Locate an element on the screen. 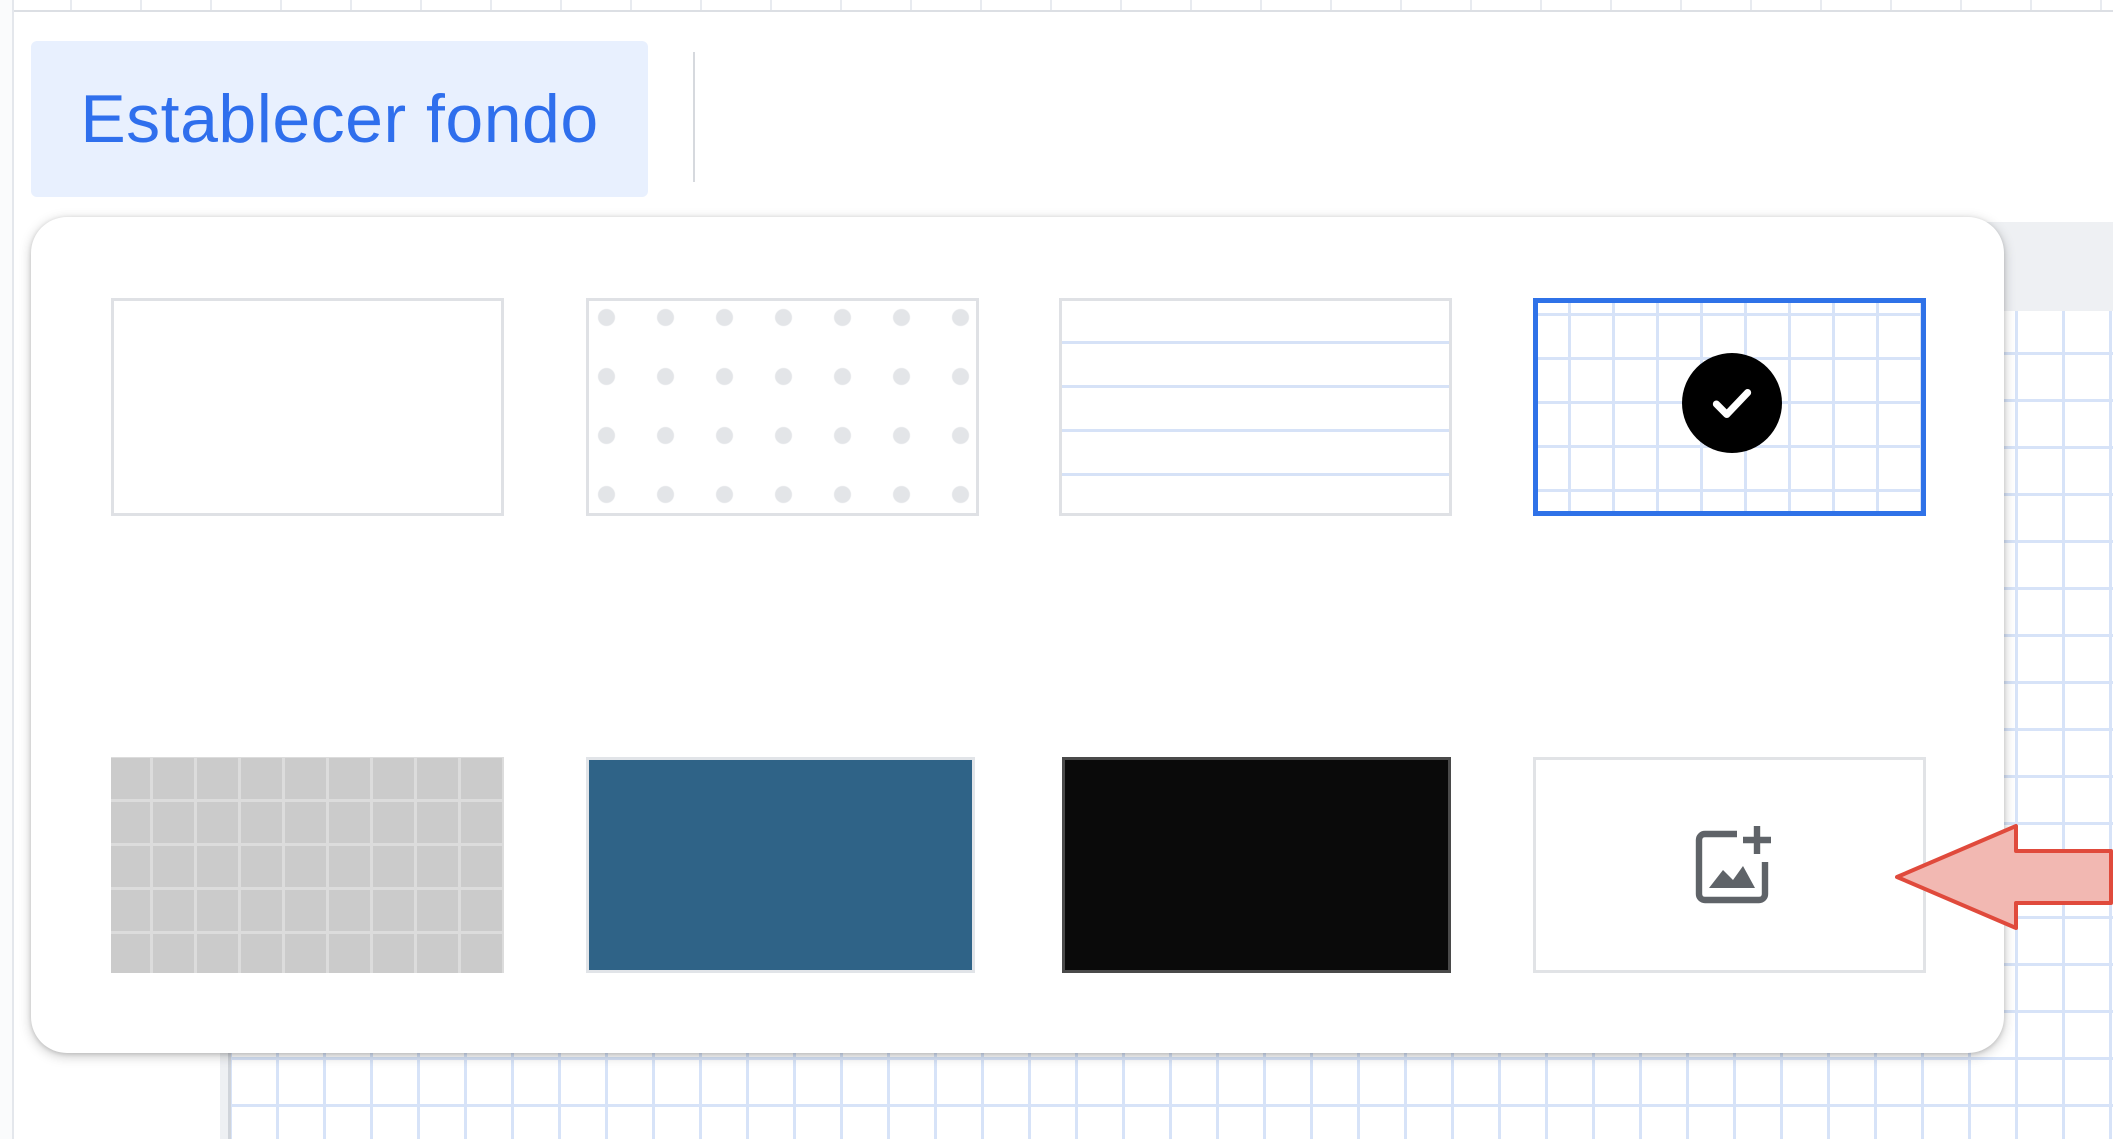 This screenshot has height=1139, width=2113. background-option-gray-grid is located at coordinates (307, 865).